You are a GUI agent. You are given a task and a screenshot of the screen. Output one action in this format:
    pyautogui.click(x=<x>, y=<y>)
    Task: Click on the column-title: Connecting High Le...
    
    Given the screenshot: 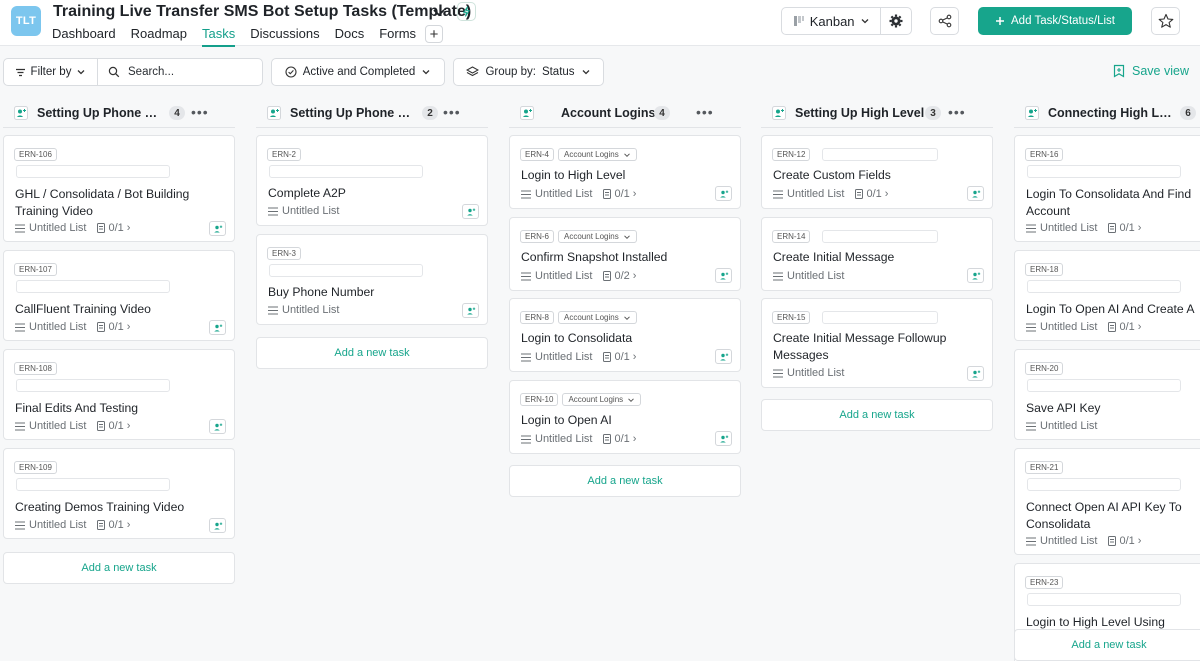 What is the action you would take?
    pyautogui.click(x=1110, y=113)
    